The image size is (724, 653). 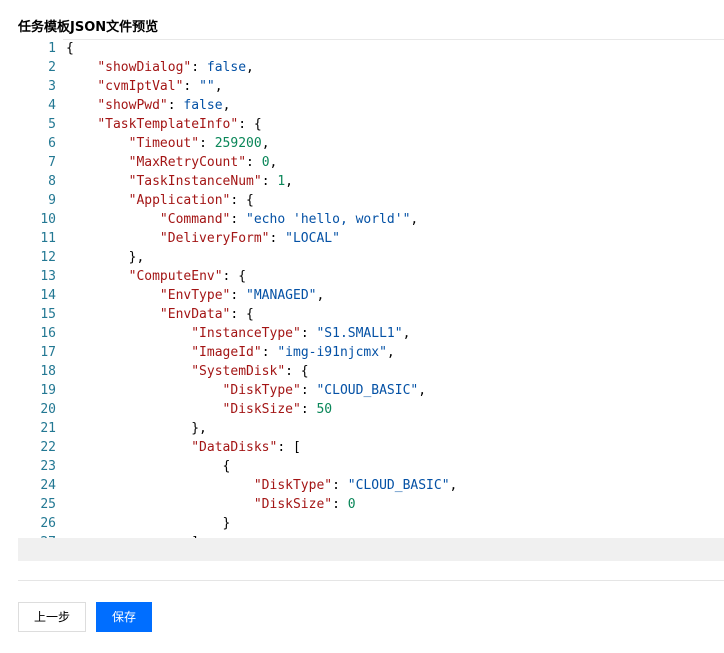 What do you see at coordinates (48, 371) in the screenshot?
I see `line-number: 18` at bounding box center [48, 371].